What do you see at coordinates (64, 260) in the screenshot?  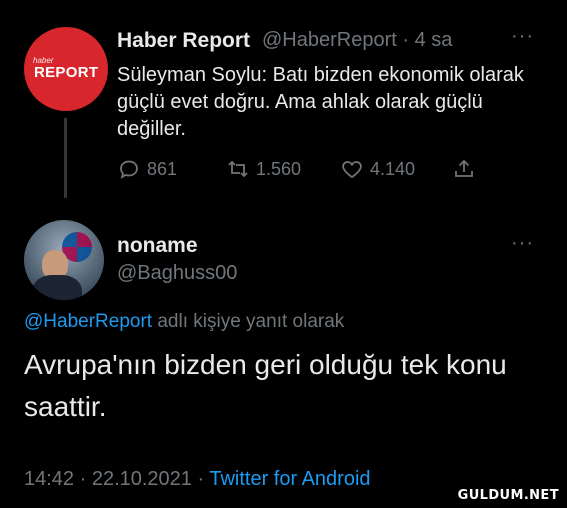 I see `avatar-noname` at bounding box center [64, 260].